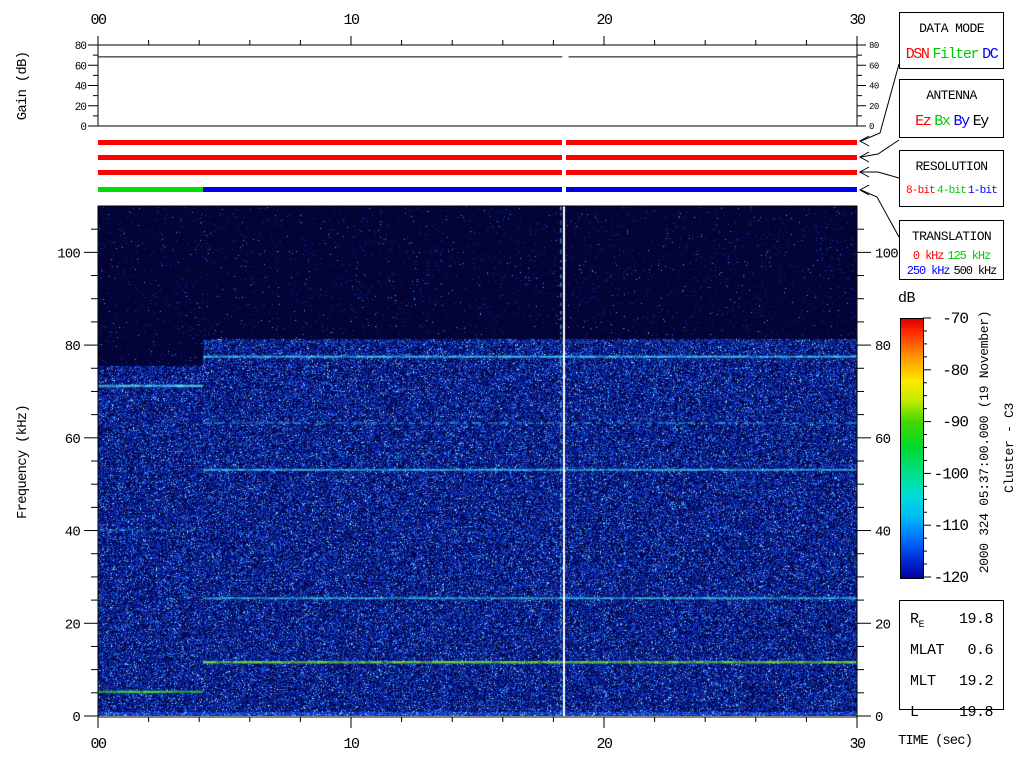 This screenshot has width=1024, height=768. What do you see at coordinates (23, 86) in the screenshot?
I see `gain-axis-title: Gain (dB)` at bounding box center [23, 86].